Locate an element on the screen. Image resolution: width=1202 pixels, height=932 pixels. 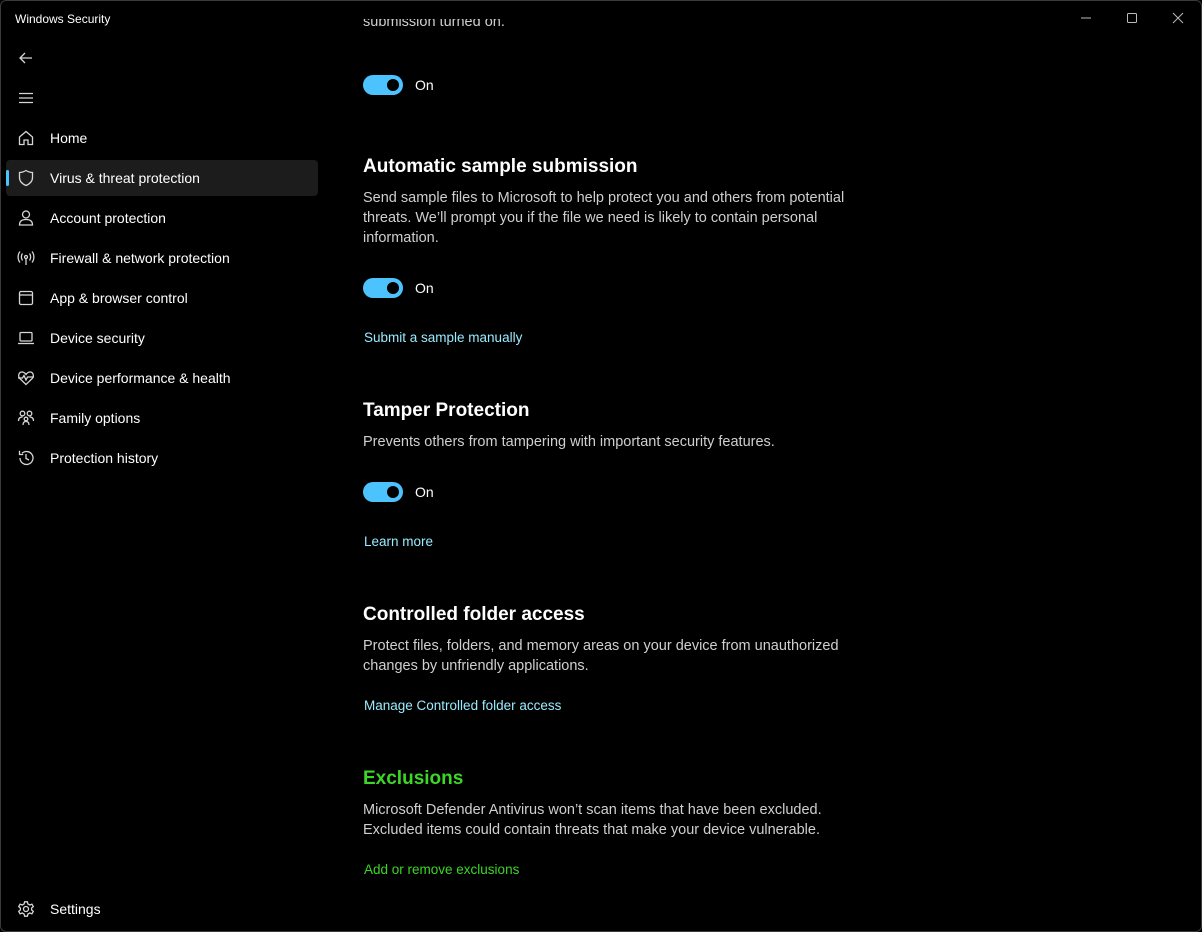
back-arrow-icon is located at coordinates (25, 58).